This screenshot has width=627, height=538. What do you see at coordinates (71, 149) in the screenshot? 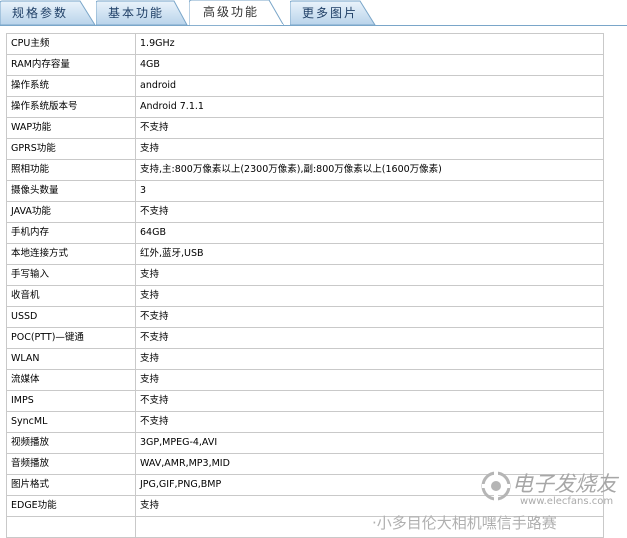
I see `spec-key: GPRS功能` at bounding box center [71, 149].